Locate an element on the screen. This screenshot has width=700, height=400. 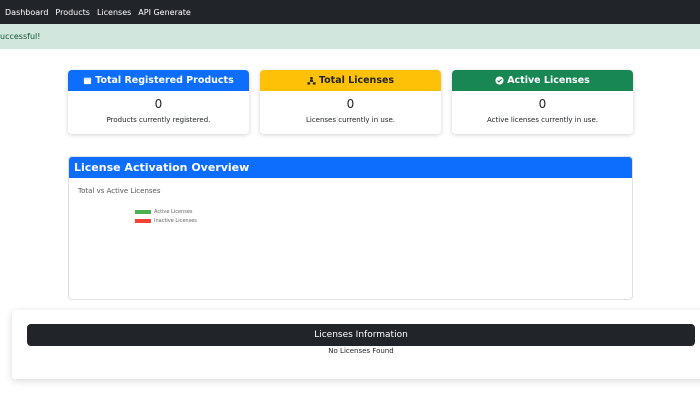
card-header: Total Registered Products is located at coordinates (158, 80).